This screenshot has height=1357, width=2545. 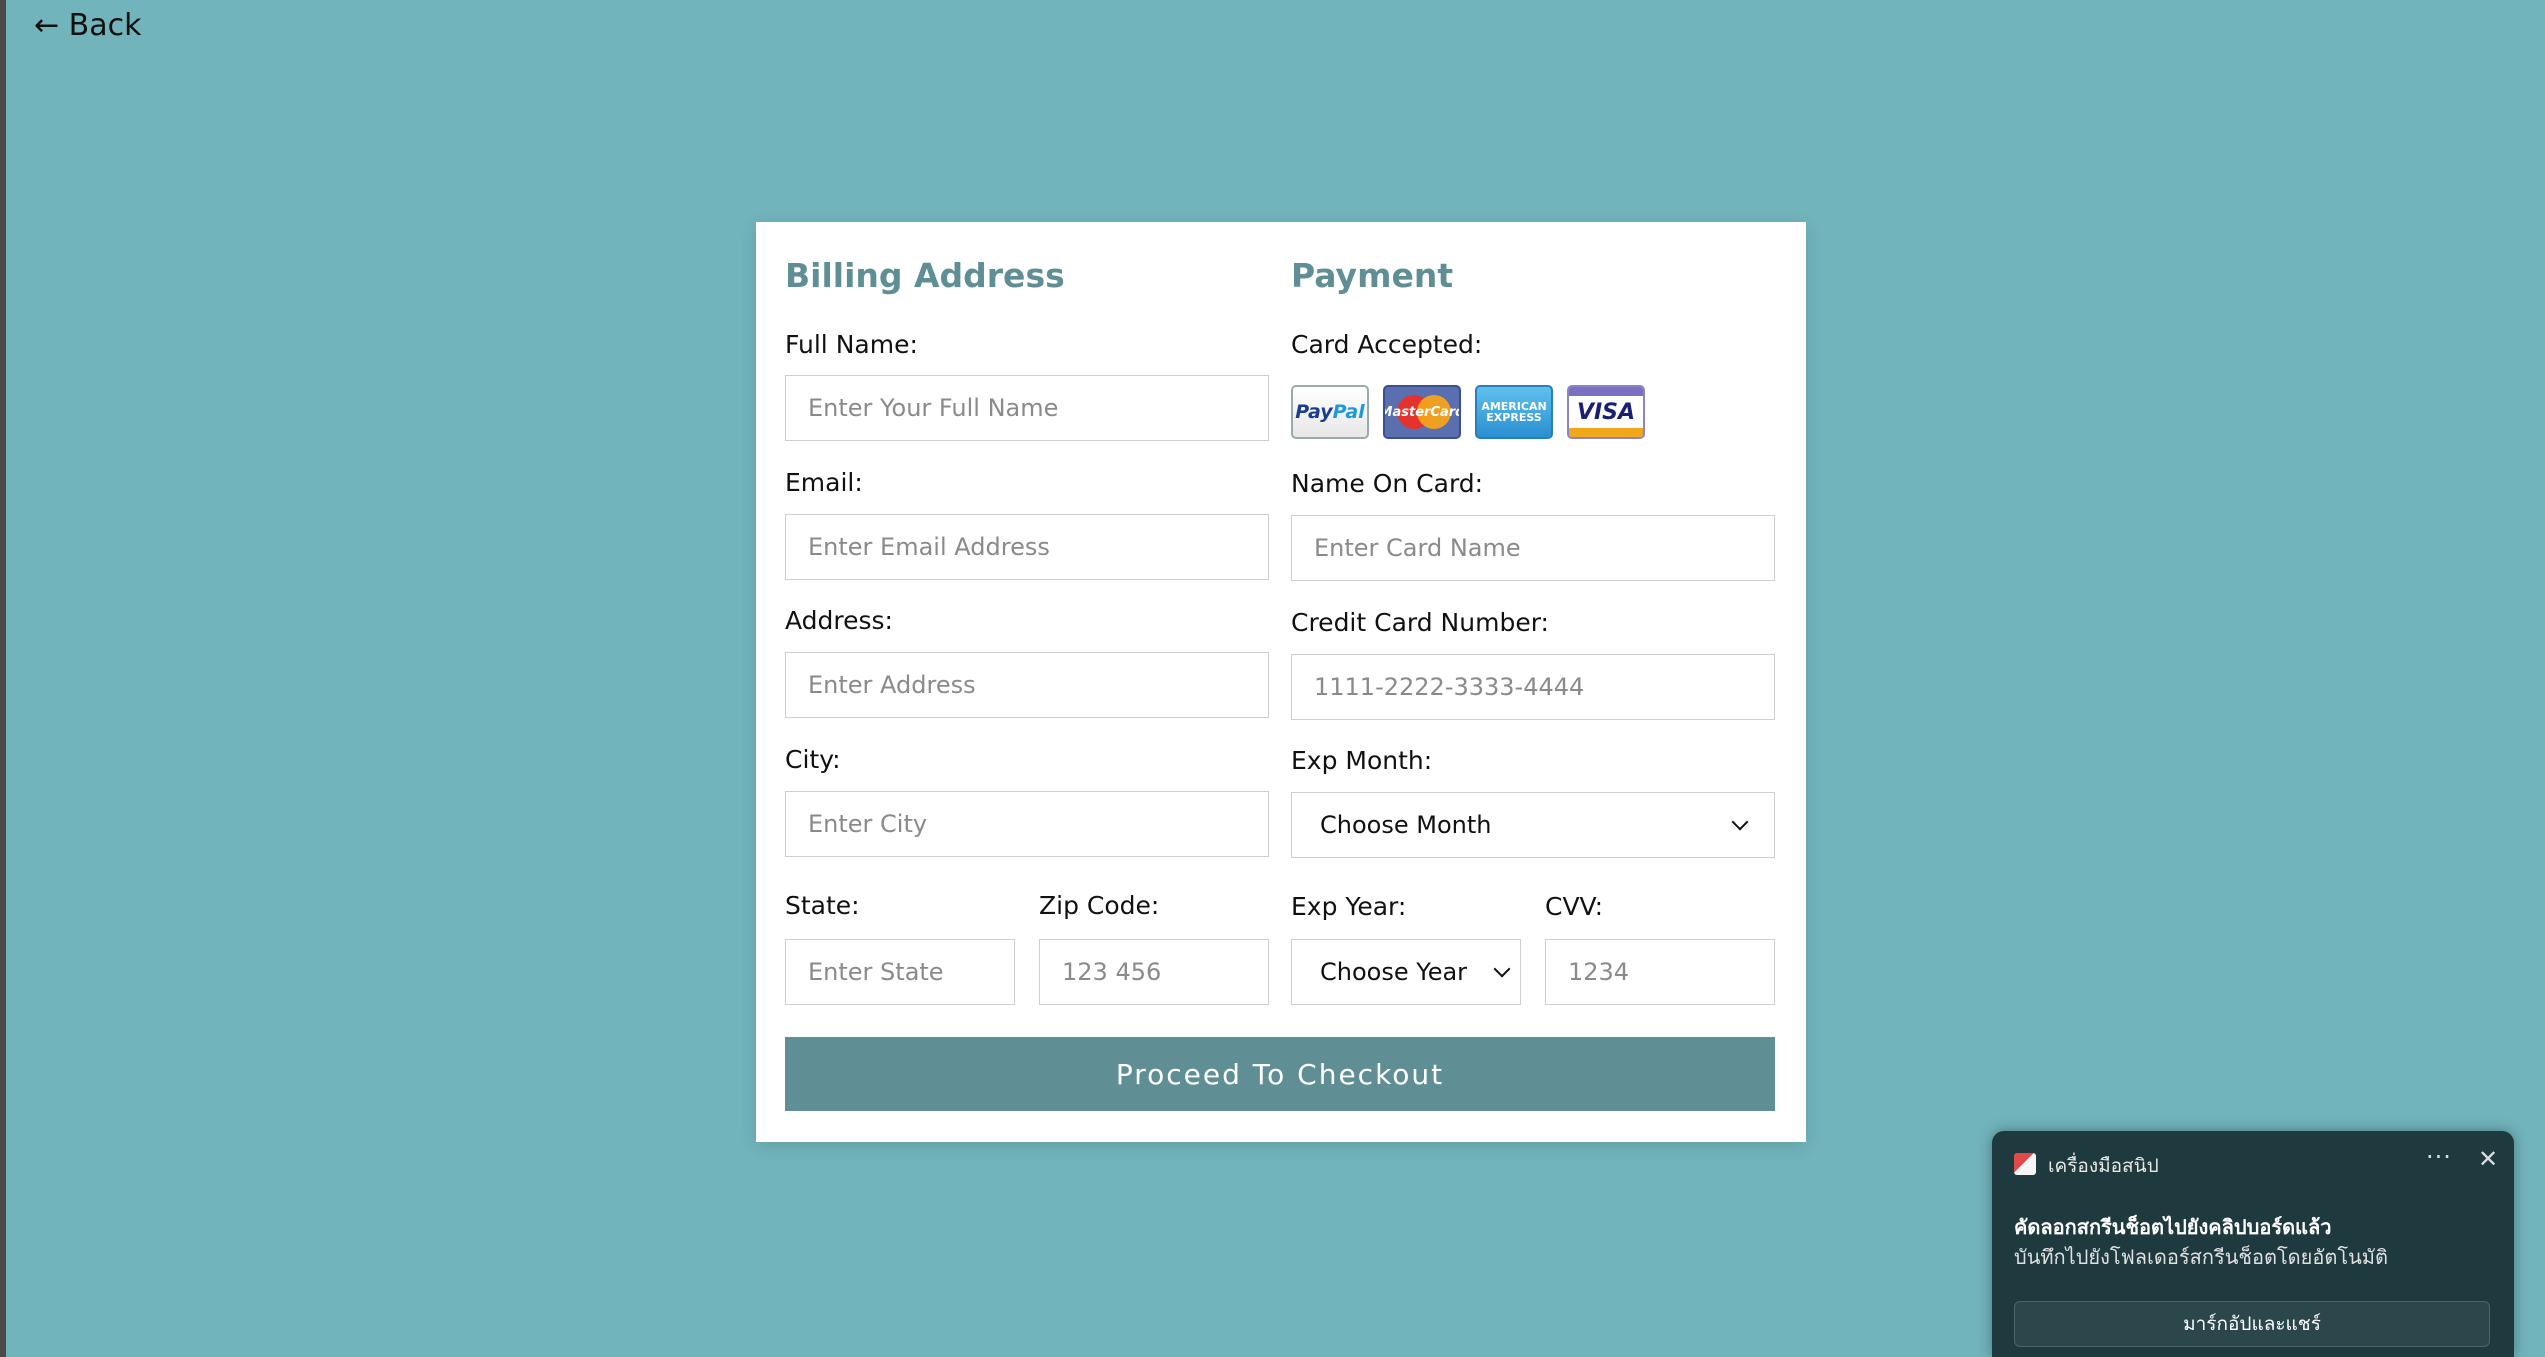 What do you see at coordinates (2025, 1164) in the screenshot?
I see `snipping-tool-icon` at bounding box center [2025, 1164].